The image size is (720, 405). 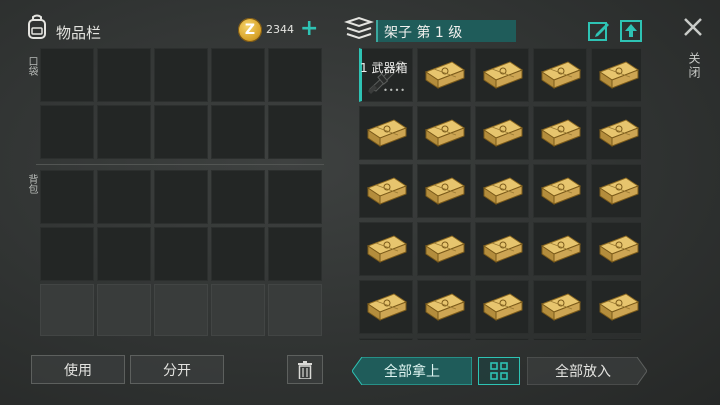 I want to click on shelf-title: 架子 第 1 级, so click(x=423, y=33).